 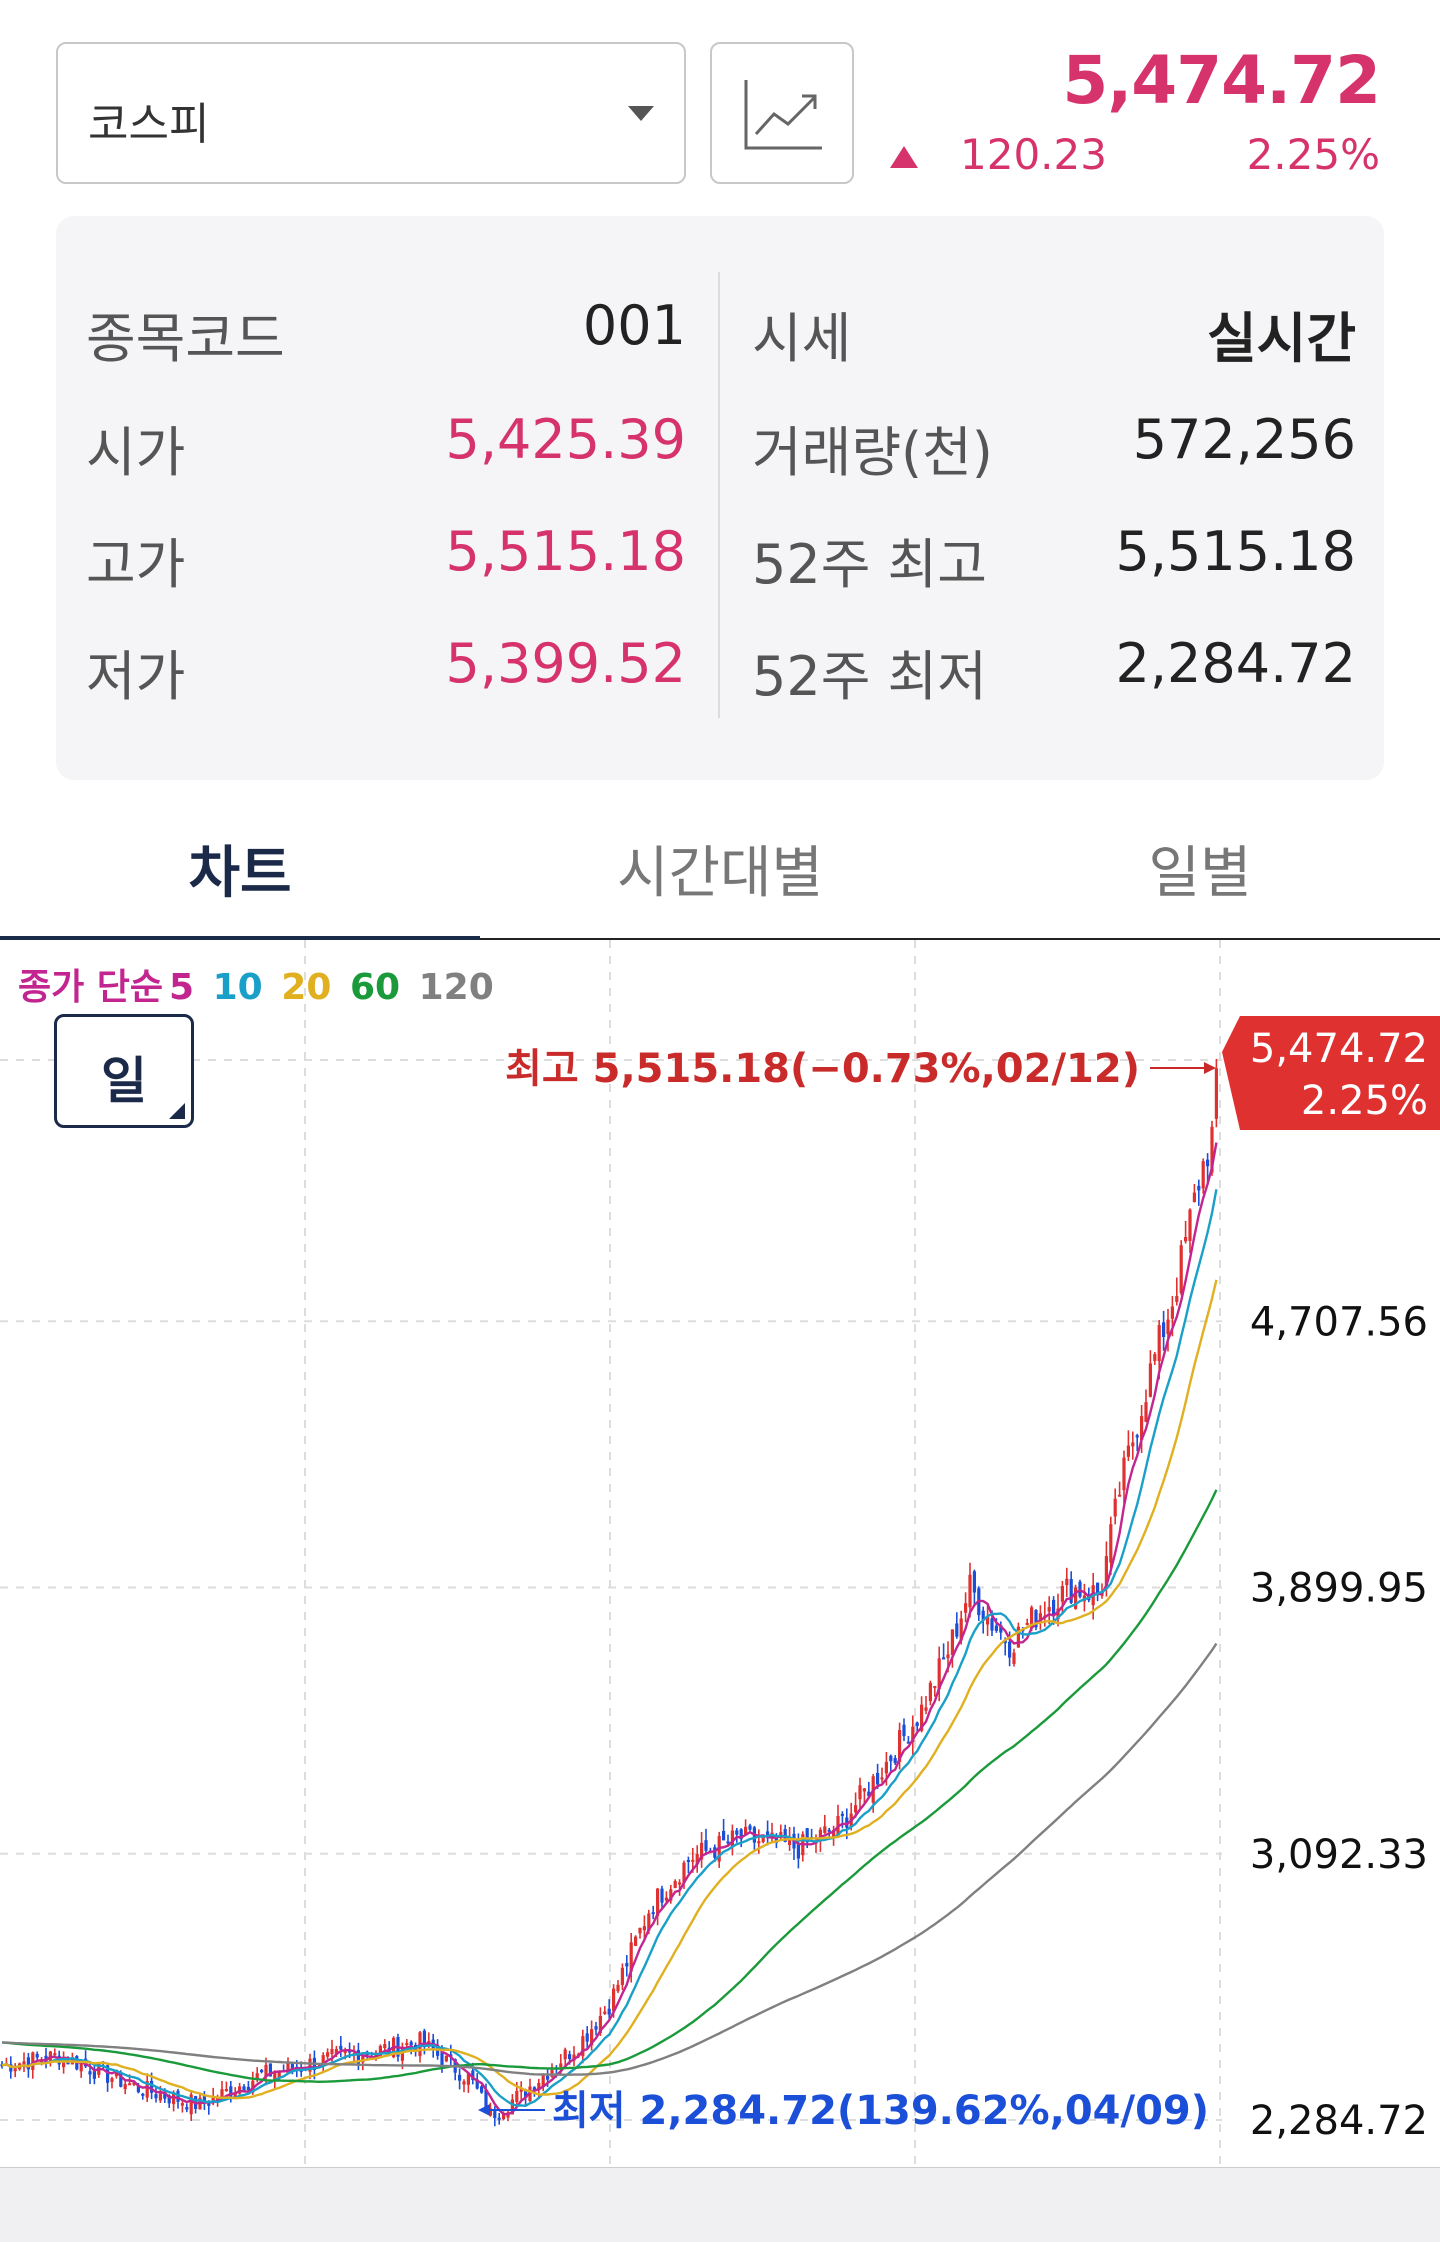 I want to click on chart-toggle-button, so click(x=782, y=113).